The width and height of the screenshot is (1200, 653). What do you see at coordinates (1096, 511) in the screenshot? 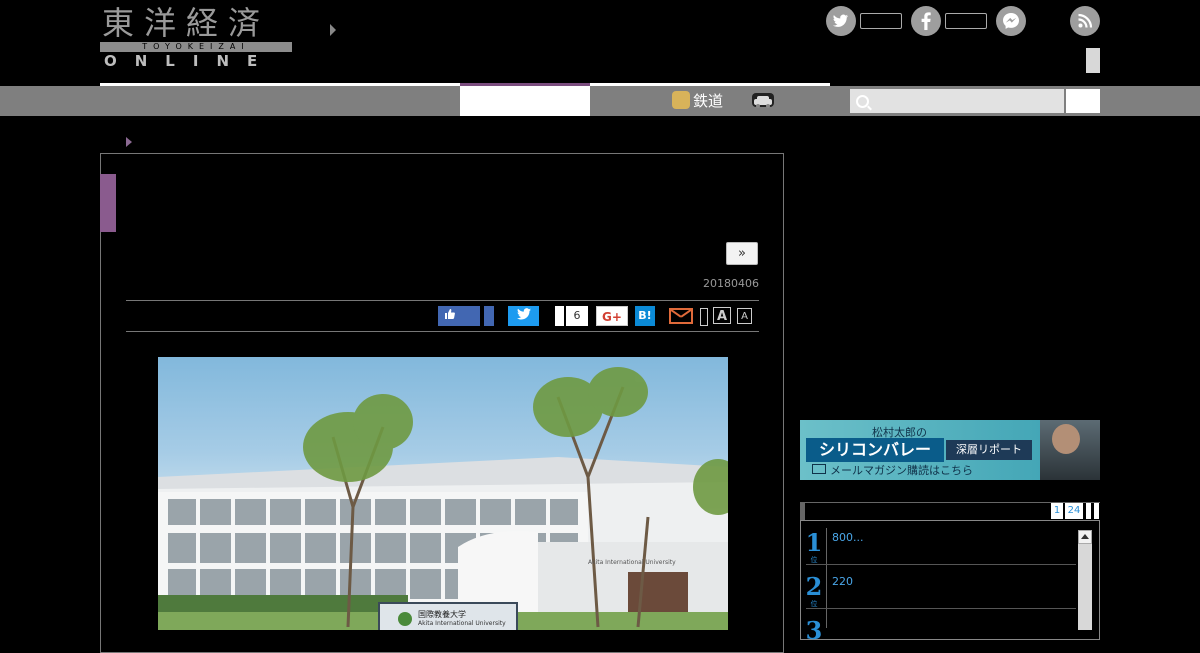
I see `ranking-page-next` at bounding box center [1096, 511].